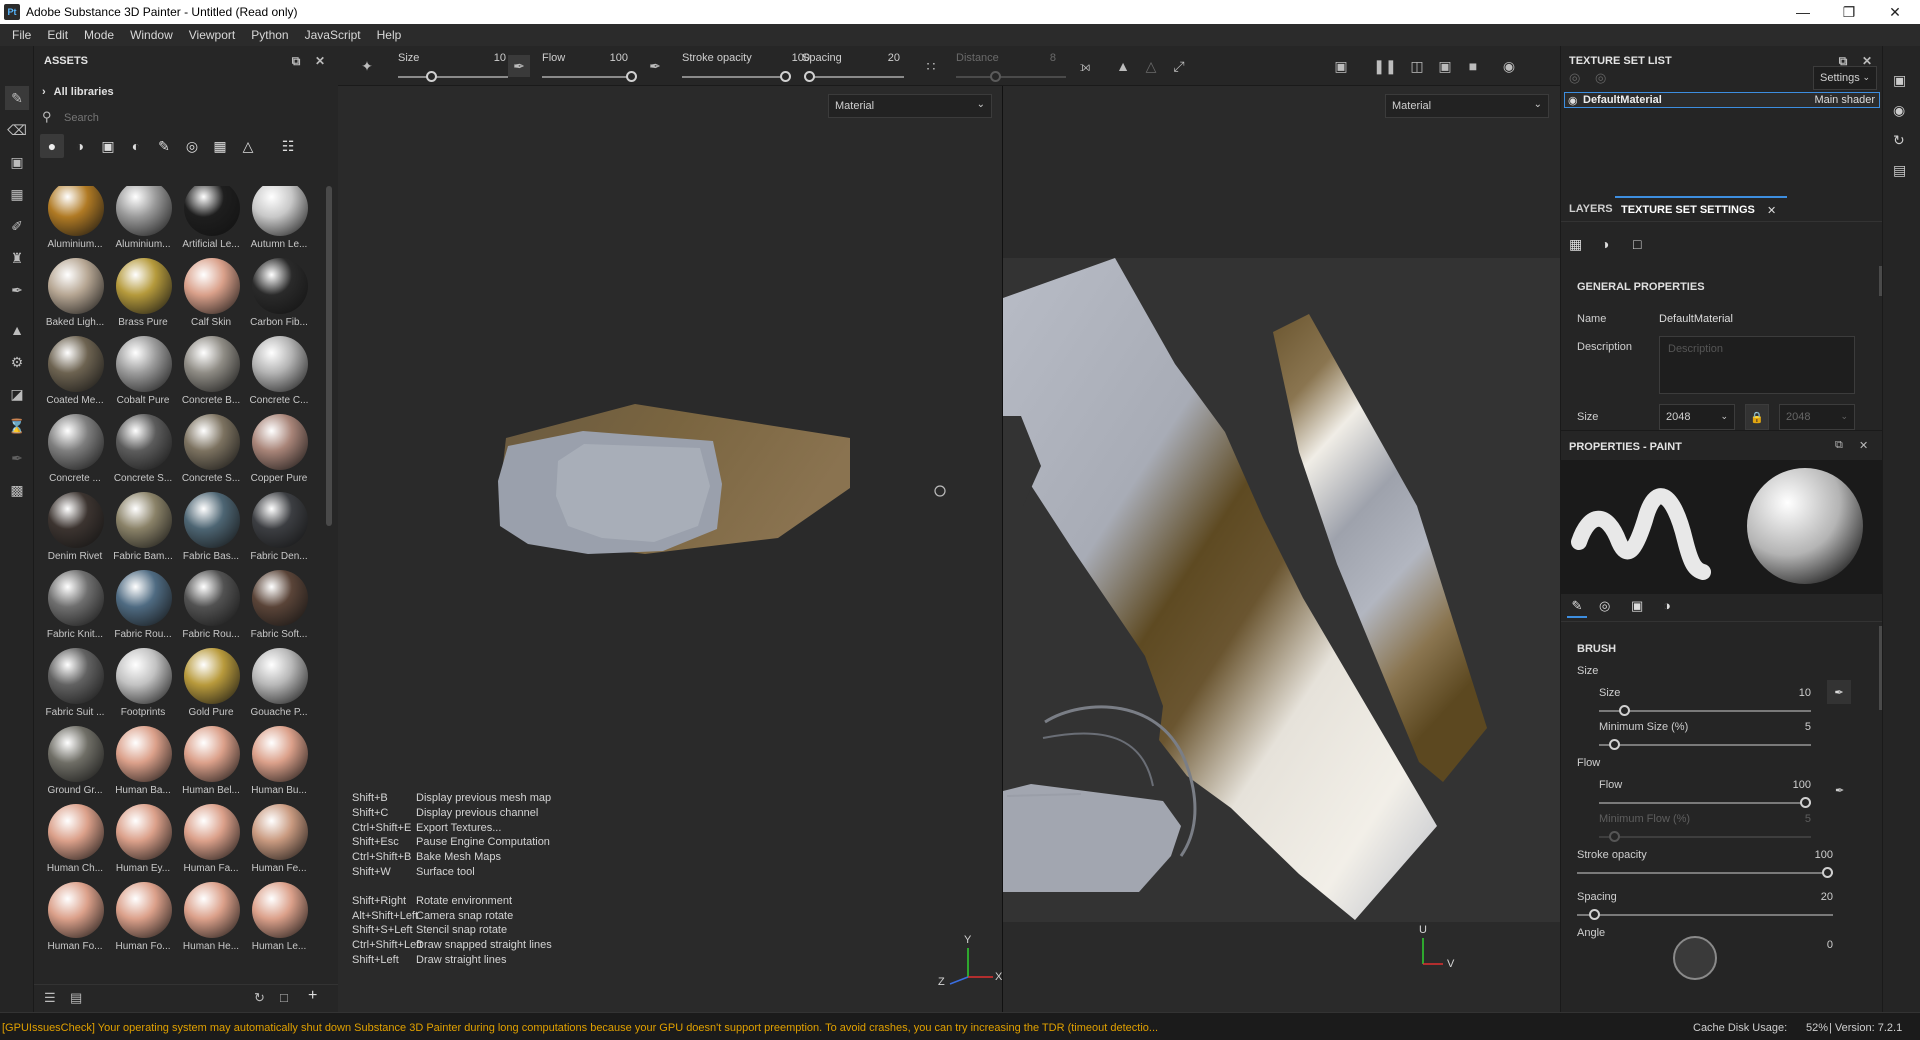 This screenshot has width=1920, height=1040. What do you see at coordinates (1637, 606) in the screenshot?
I see `stencil-tab-icon: ▣` at bounding box center [1637, 606].